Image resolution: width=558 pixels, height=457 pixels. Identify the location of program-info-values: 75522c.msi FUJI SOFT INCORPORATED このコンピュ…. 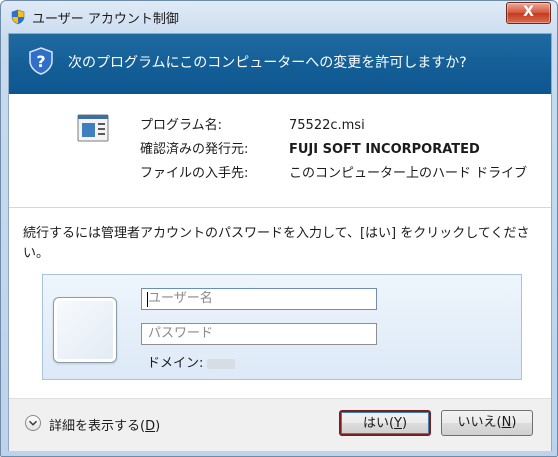
(408, 150).